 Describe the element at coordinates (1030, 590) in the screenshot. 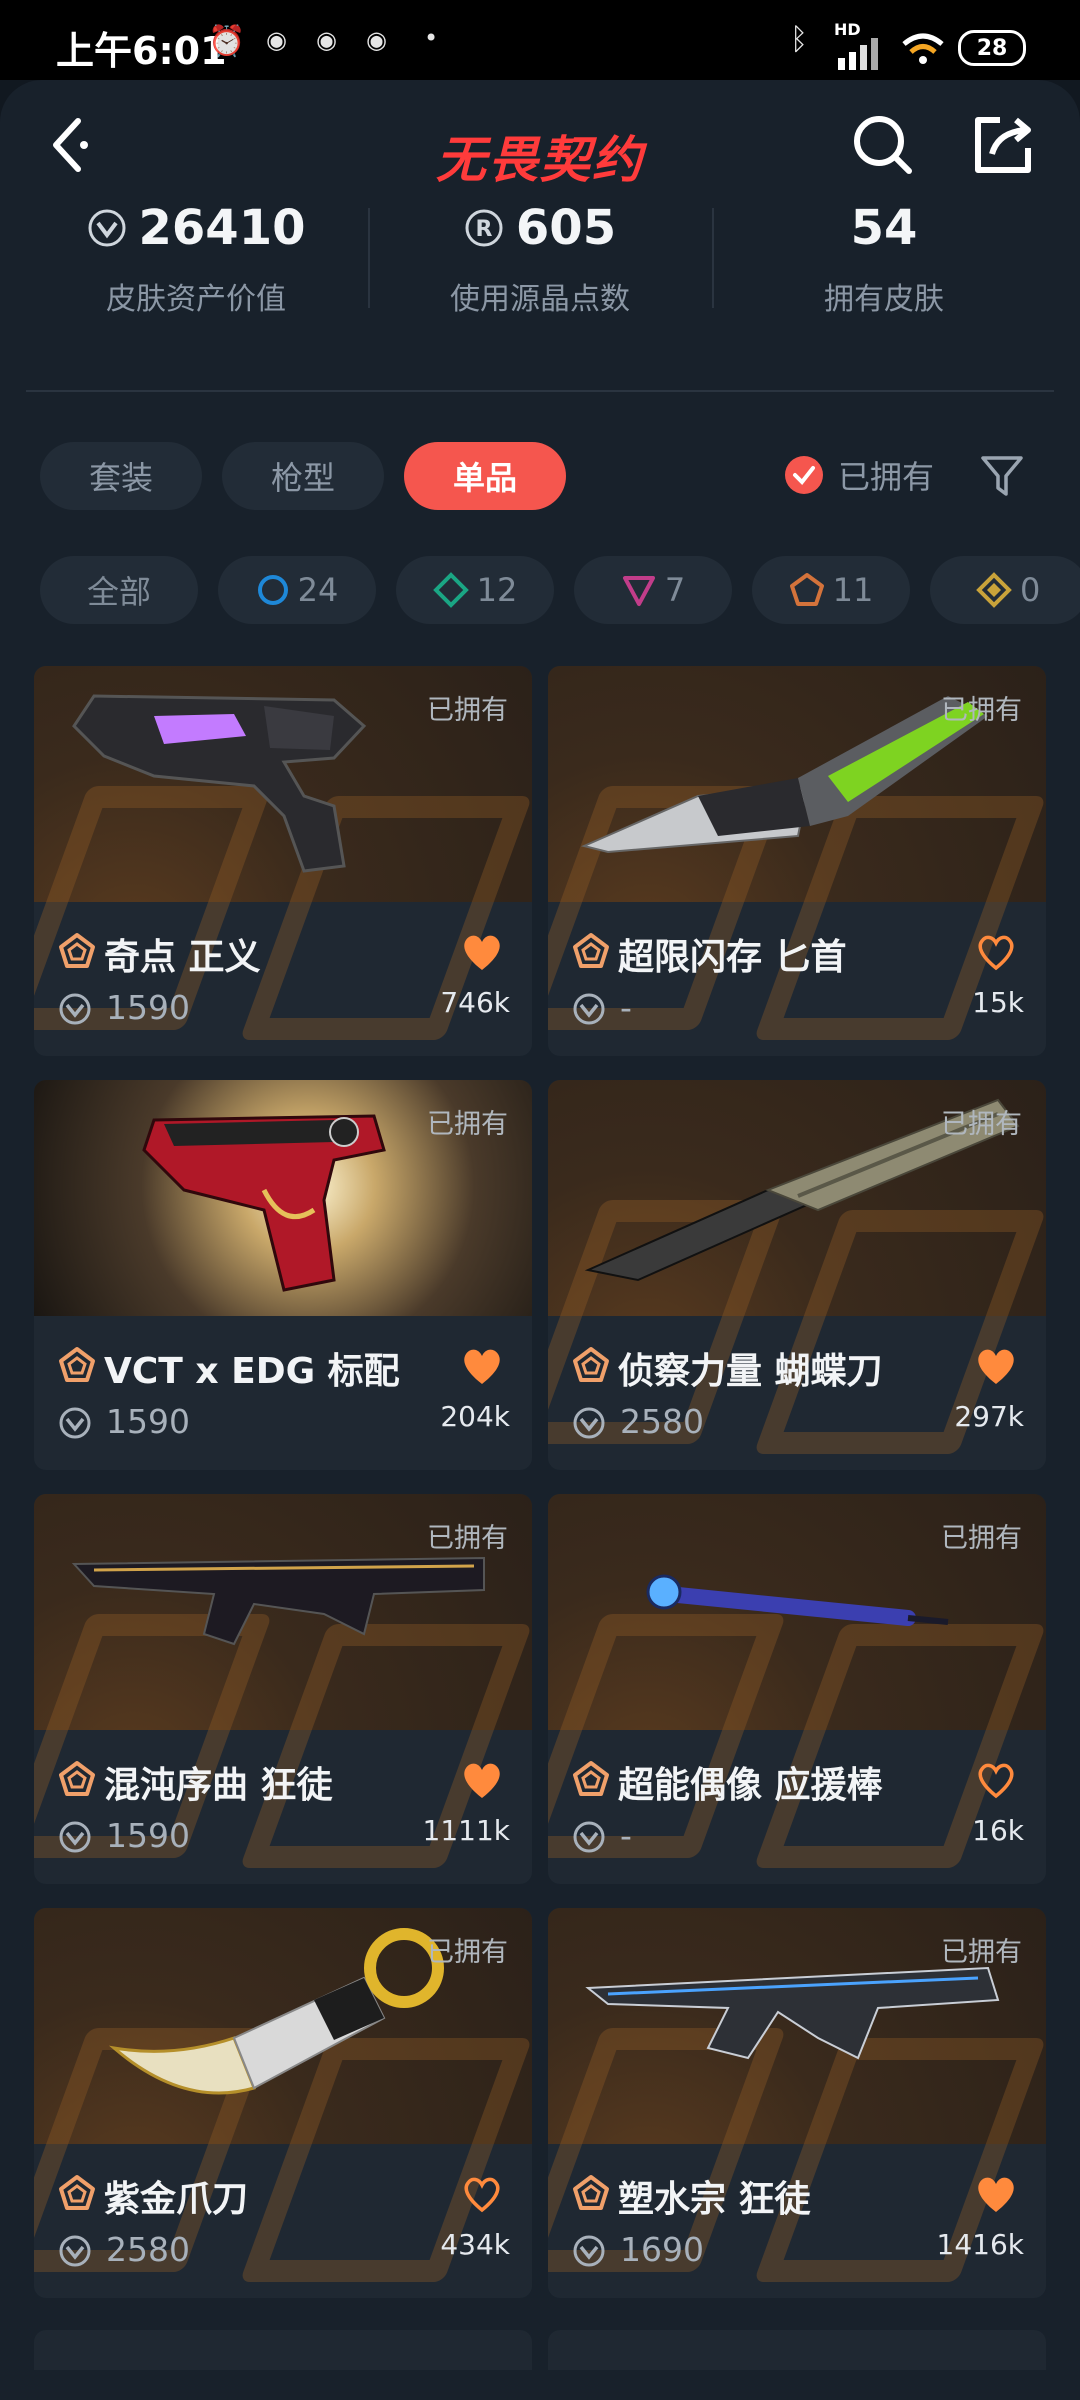

I see `tier-filter-count: 0` at that location.